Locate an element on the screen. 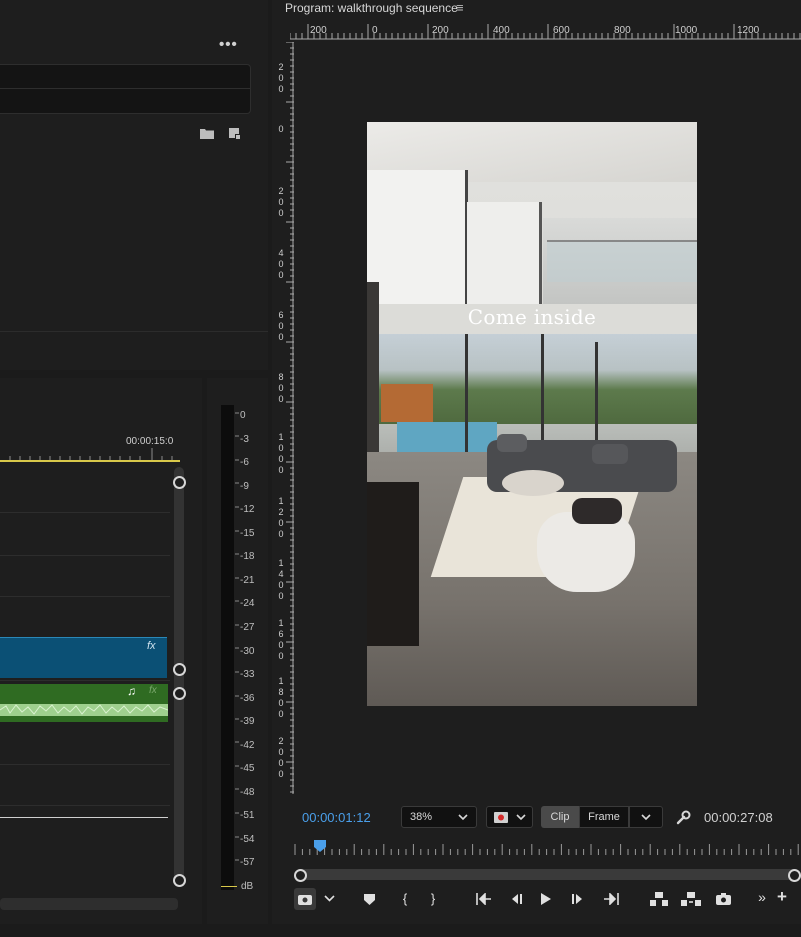  meter-label: -42 is located at coordinates (247, 745).